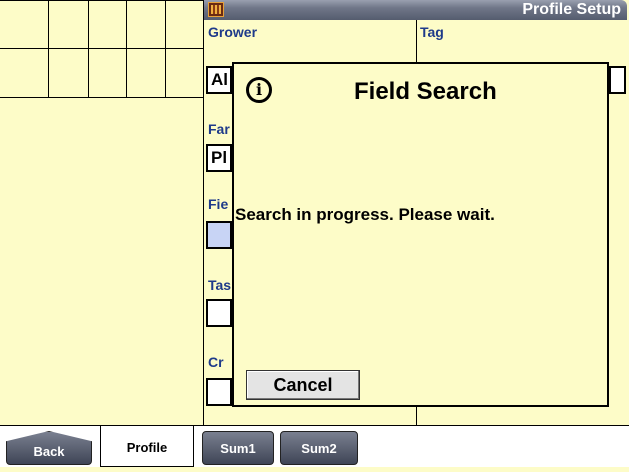 This screenshot has height=472, width=629. I want to click on info-icon: i, so click(259, 90).